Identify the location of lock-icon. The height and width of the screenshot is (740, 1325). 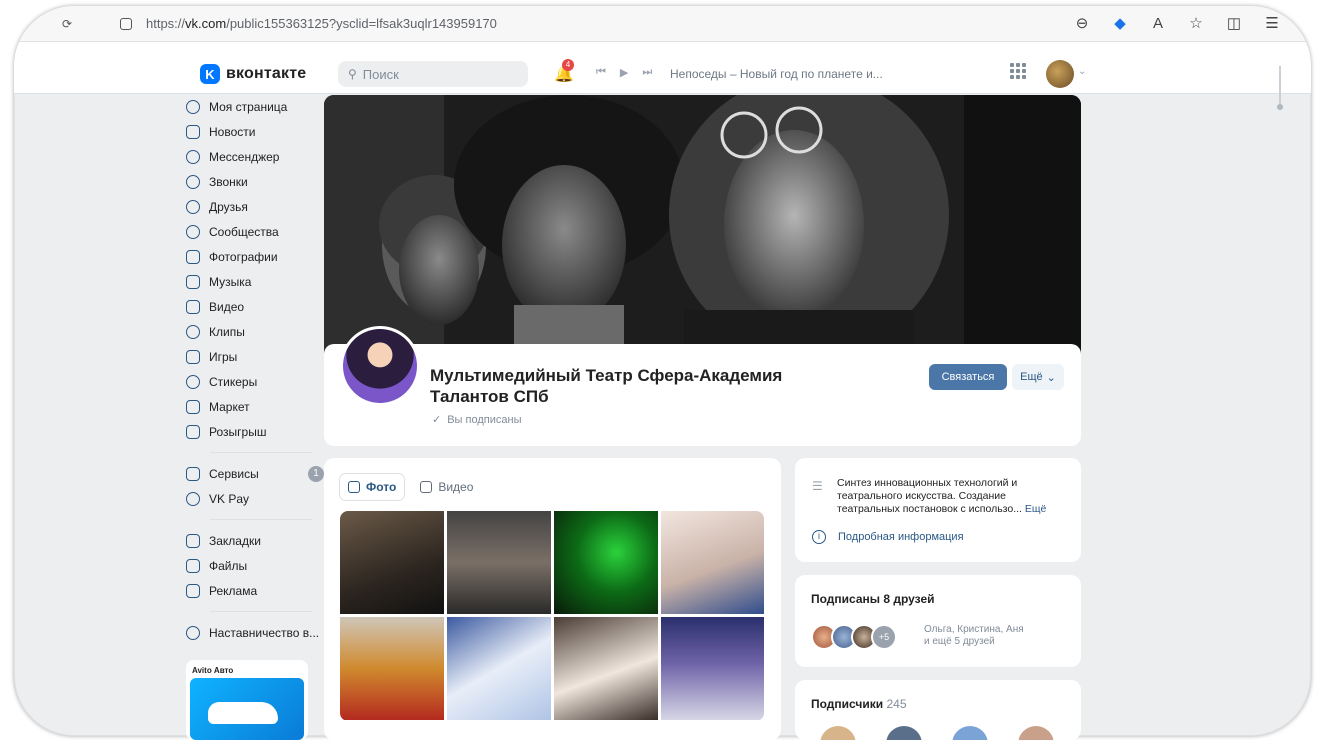
(126, 23).